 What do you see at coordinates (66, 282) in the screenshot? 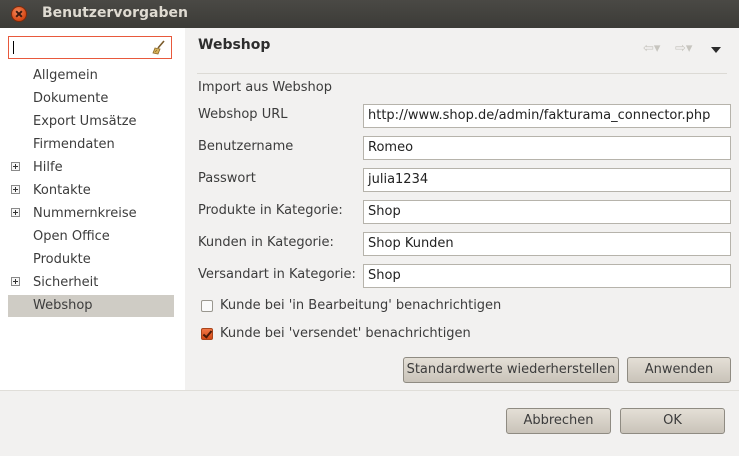
I see `sidebar-item-label: Sicherheit` at bounding box center [66, 282].